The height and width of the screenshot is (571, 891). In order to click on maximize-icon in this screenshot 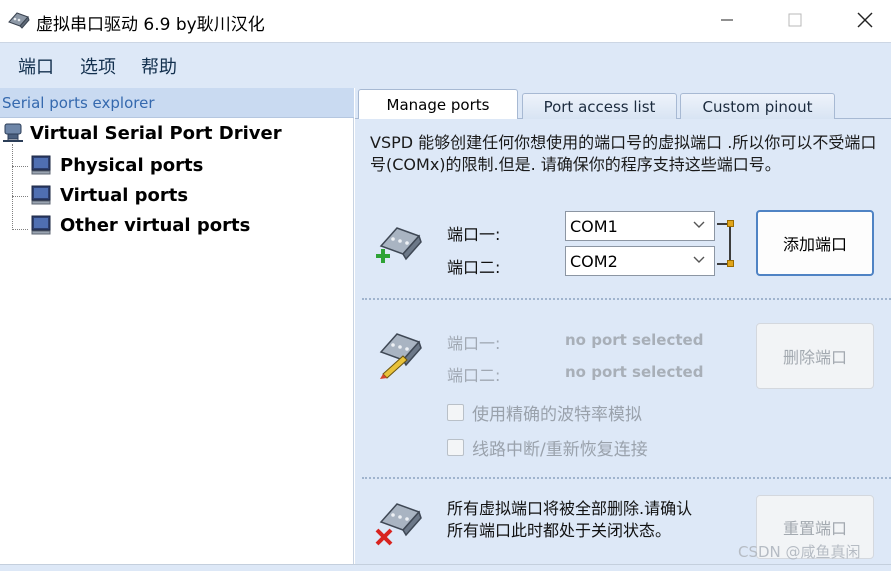, I will do `click(795, 20)`.